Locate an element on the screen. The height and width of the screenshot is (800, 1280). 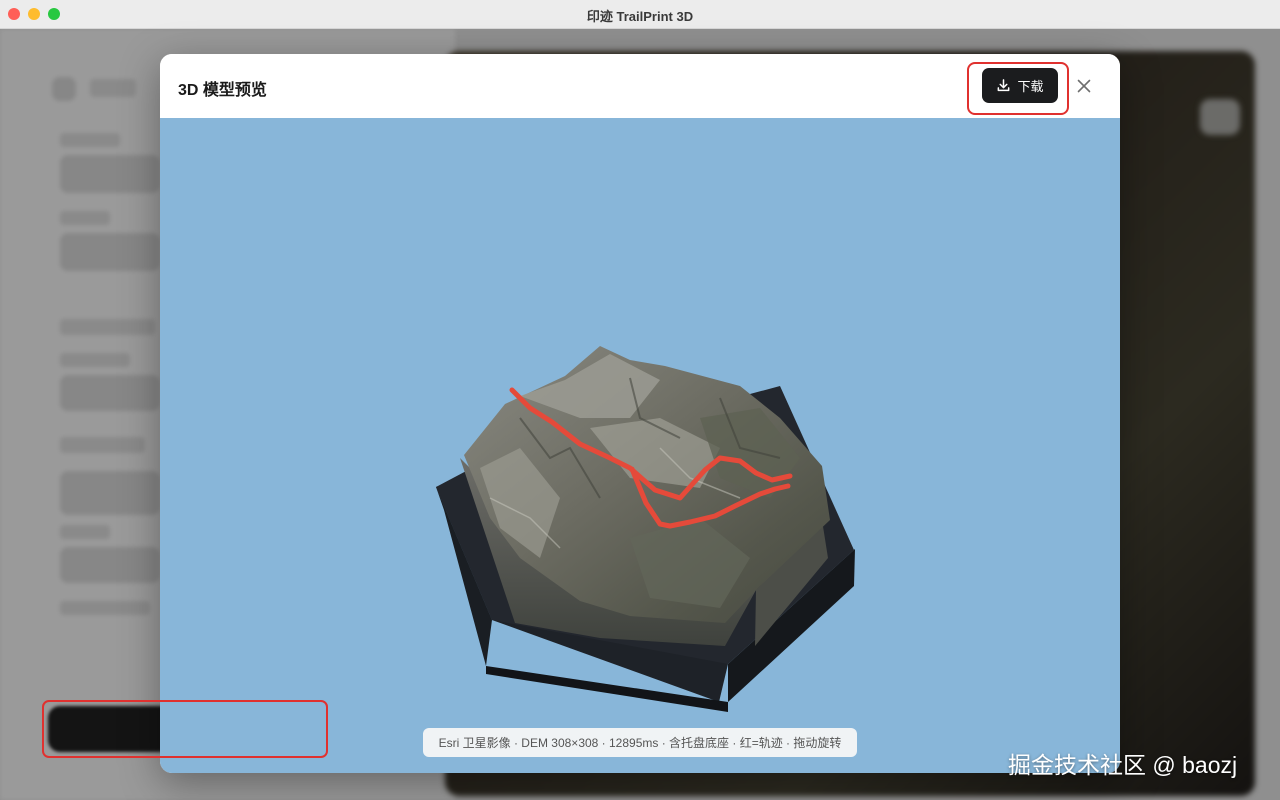
window-title: 印迹 TrailPrint 3D is located at coordinates (640, 16).